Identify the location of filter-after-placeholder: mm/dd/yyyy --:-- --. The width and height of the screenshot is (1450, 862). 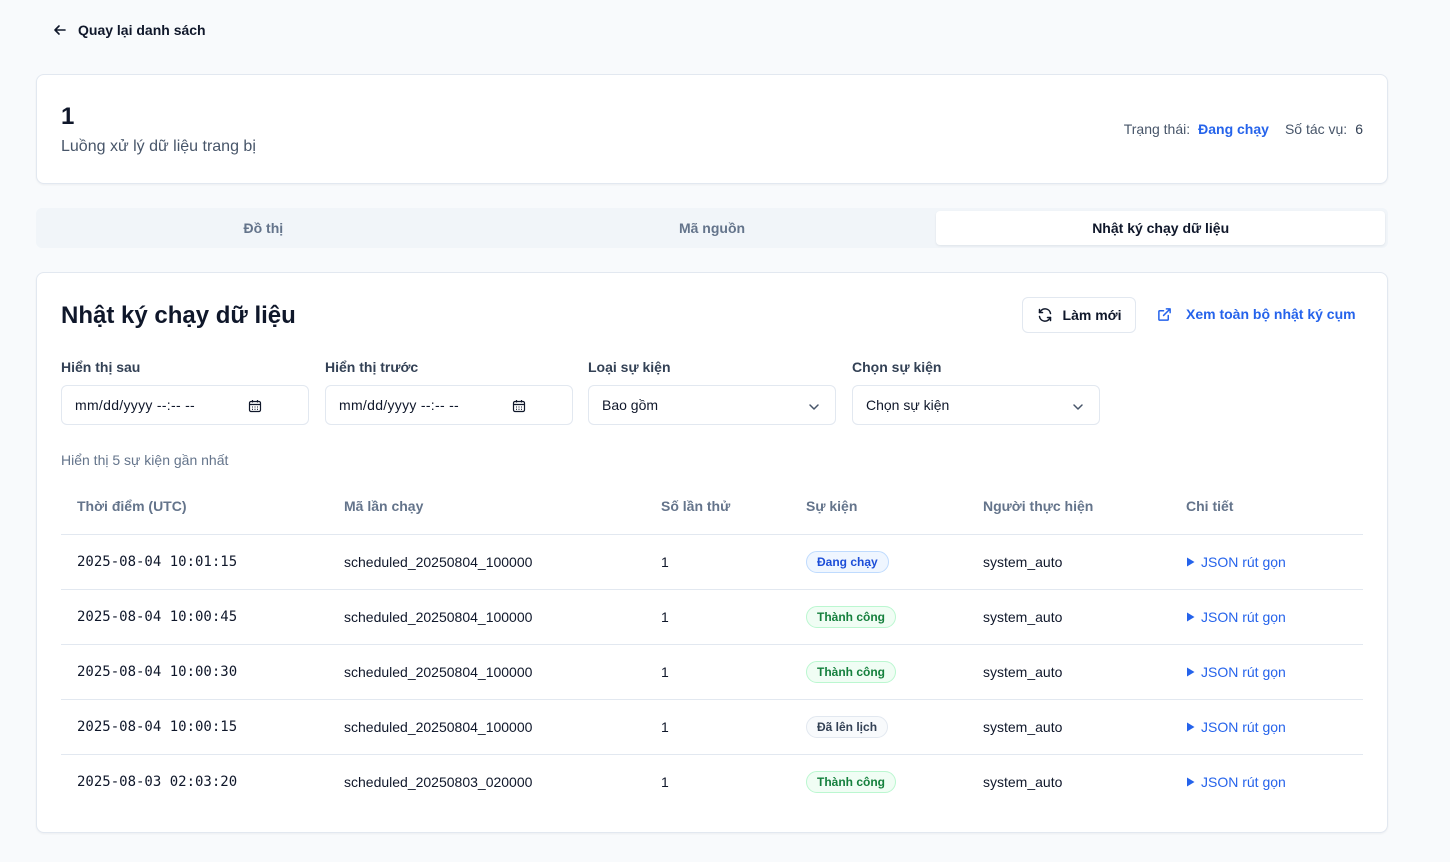
(135, 405).